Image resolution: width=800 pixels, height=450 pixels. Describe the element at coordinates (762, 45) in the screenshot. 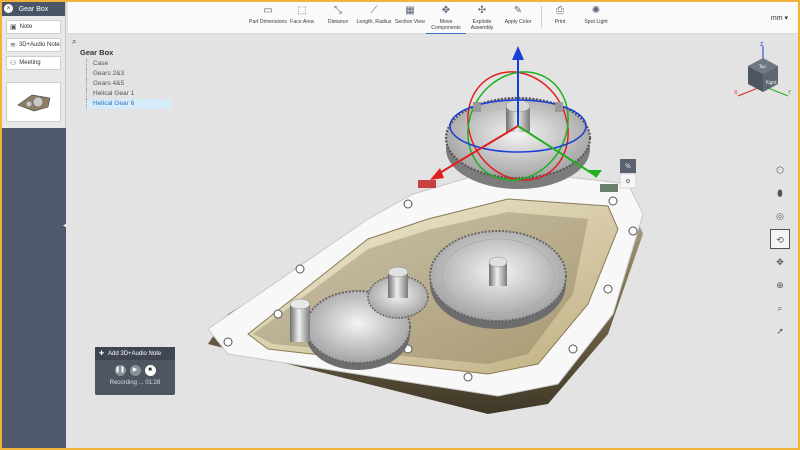

I see `axis-z-label: Z` at that location.